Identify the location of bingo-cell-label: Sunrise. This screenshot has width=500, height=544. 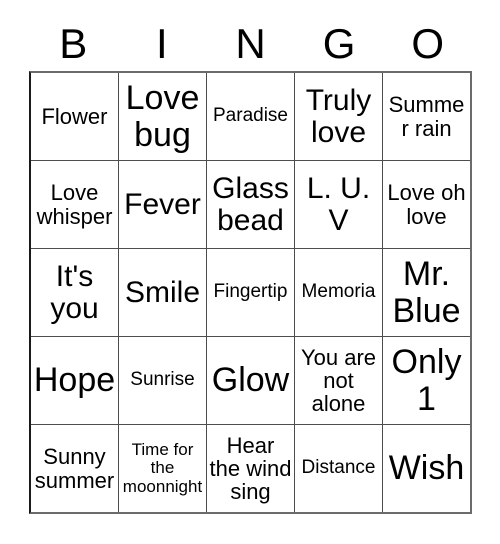
(162, 380).